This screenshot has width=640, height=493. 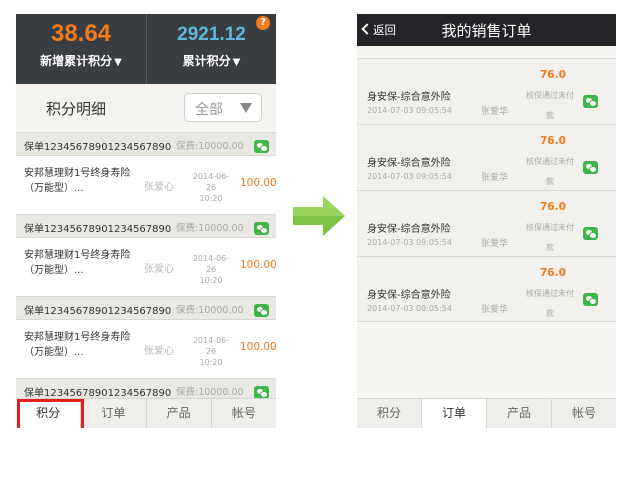 What do you see at coordinates (146, 108) in the screenshot?
I see `filter-bar: 积分明细 全部` at bounding box center [146, 108].